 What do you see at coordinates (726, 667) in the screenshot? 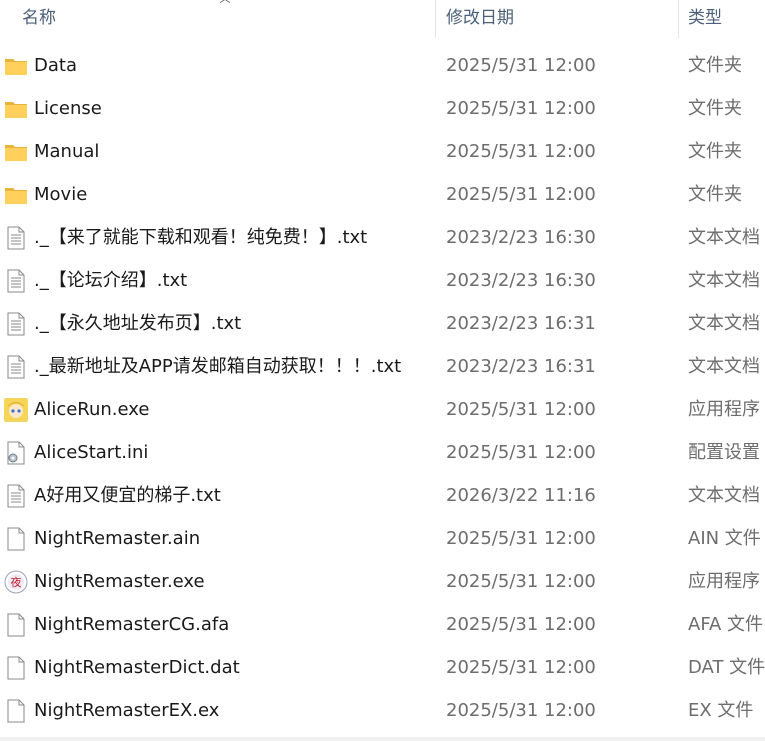
I see `file-type: DAT 文件` at bounding box center [726, 667].